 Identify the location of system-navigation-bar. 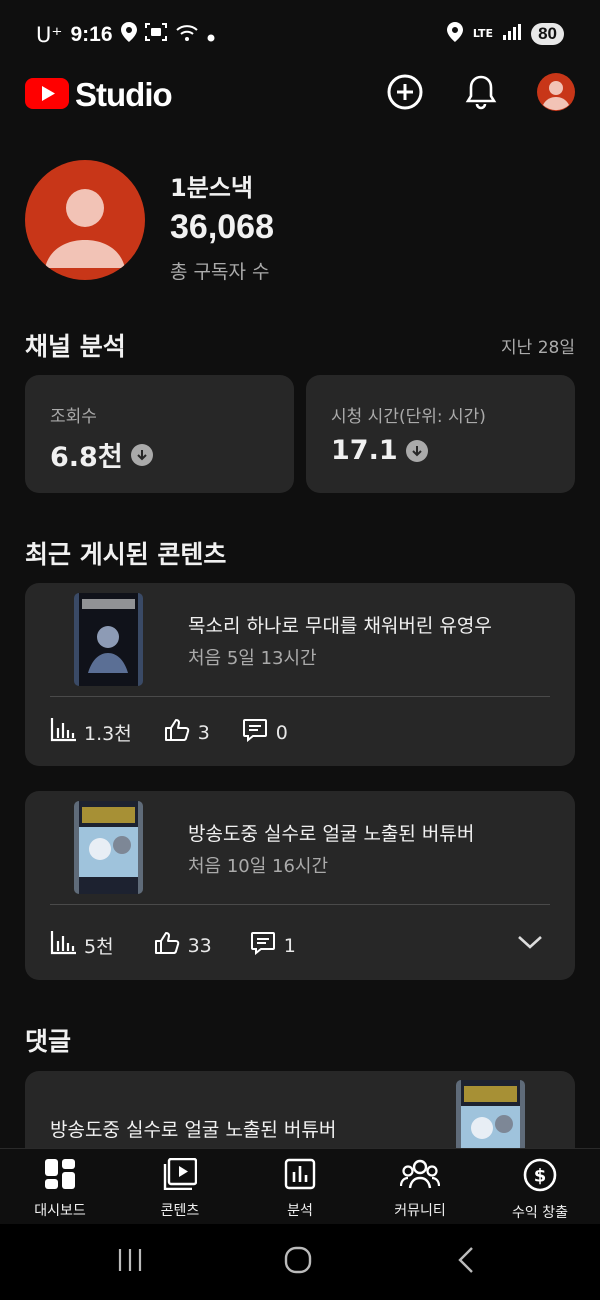
(300, 1262).